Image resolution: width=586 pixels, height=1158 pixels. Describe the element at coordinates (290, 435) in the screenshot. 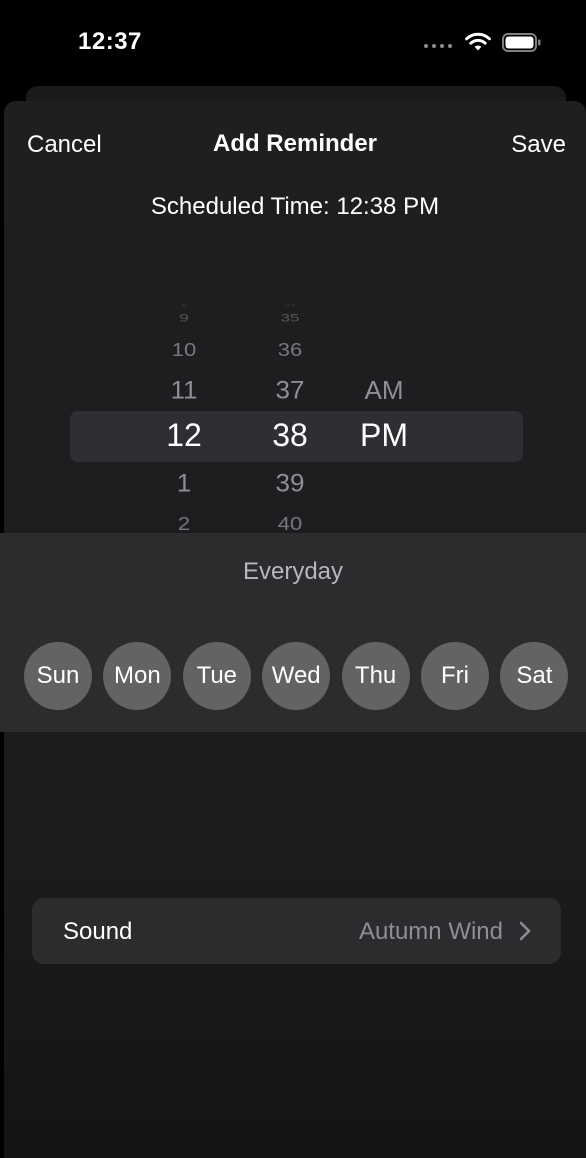

I see `minute-selected: 38` at that location.